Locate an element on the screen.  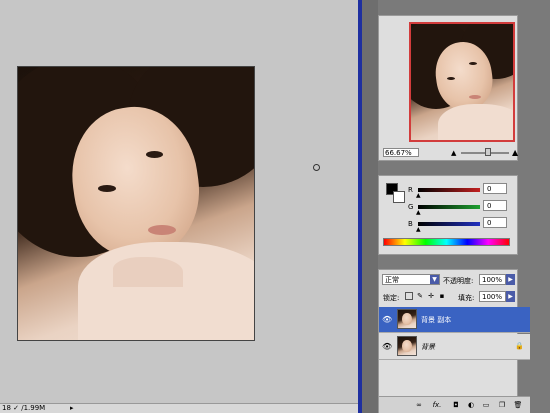
channel-r-value: 0 is located at coordinates (495, 188).